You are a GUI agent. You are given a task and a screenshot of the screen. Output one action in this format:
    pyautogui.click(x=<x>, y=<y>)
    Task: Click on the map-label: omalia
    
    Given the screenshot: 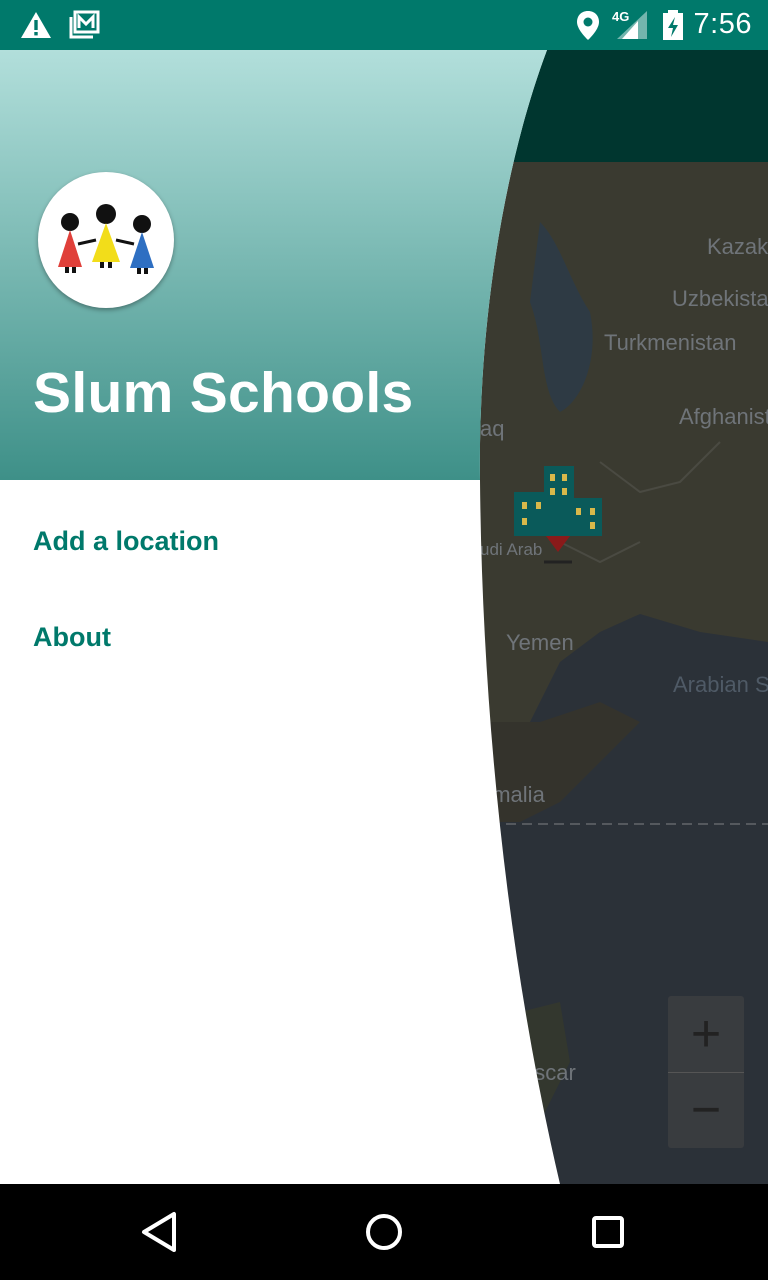 What is the action you would take?
    pyautogui.click(x=512, y=794)
    